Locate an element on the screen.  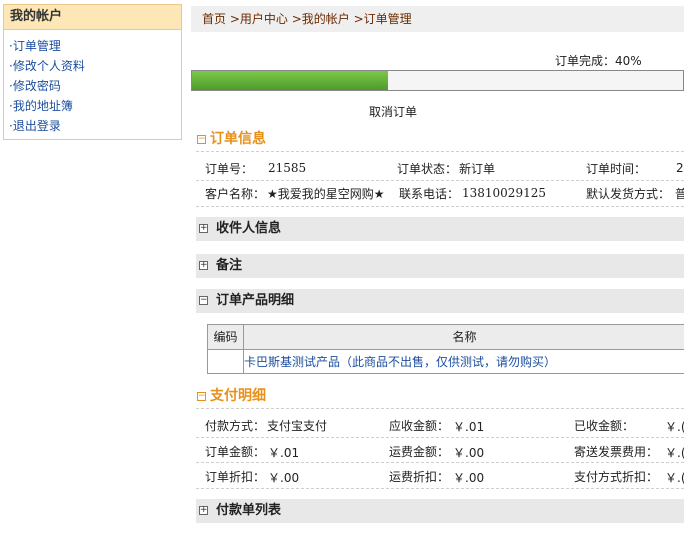
breadcrumb-my-account-link: 我的帐户 is located at coordinates (326, 19).